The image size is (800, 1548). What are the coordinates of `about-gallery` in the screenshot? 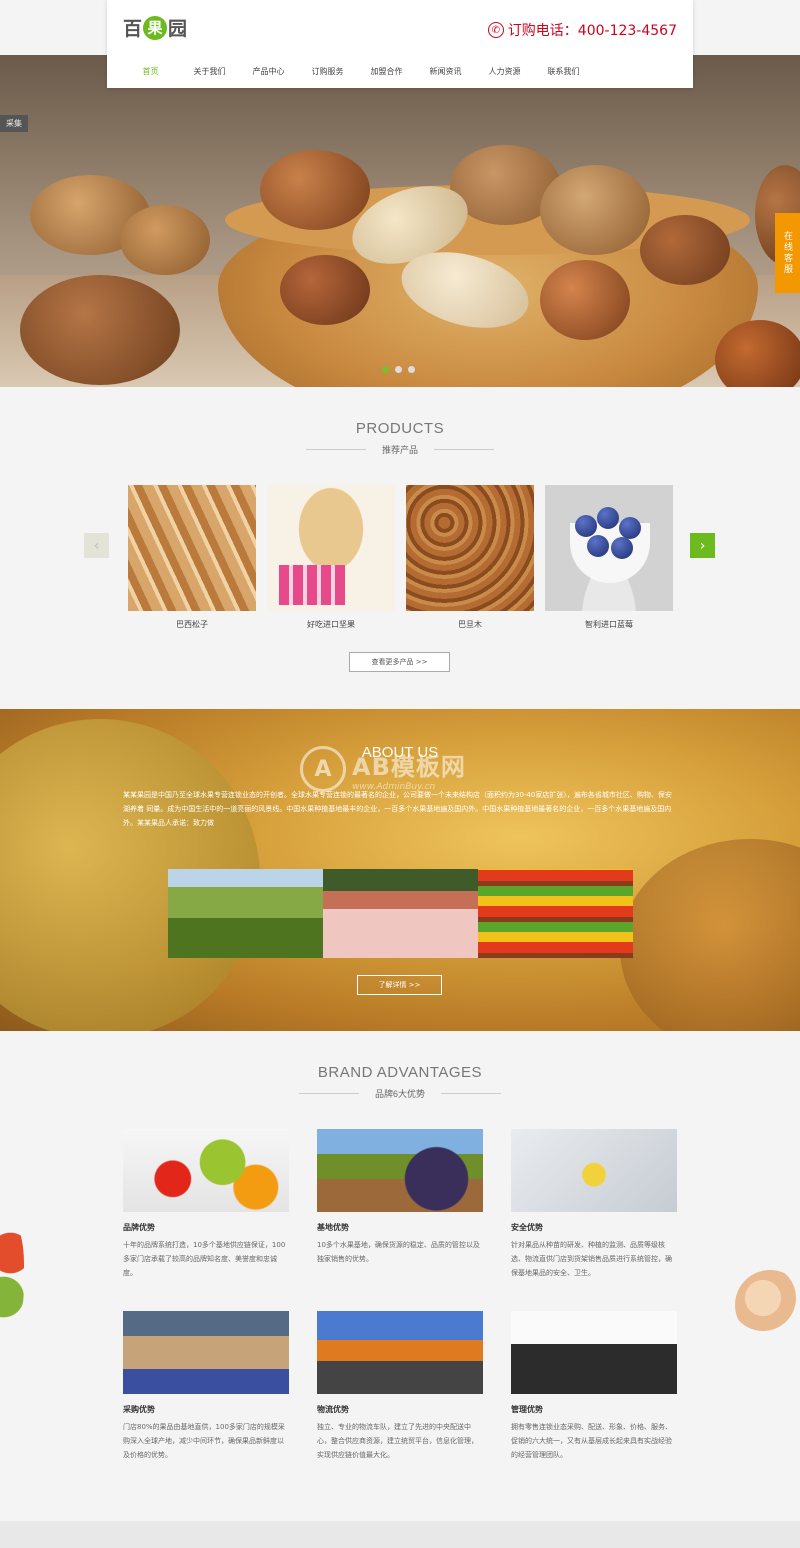 It's located at (400, 913).